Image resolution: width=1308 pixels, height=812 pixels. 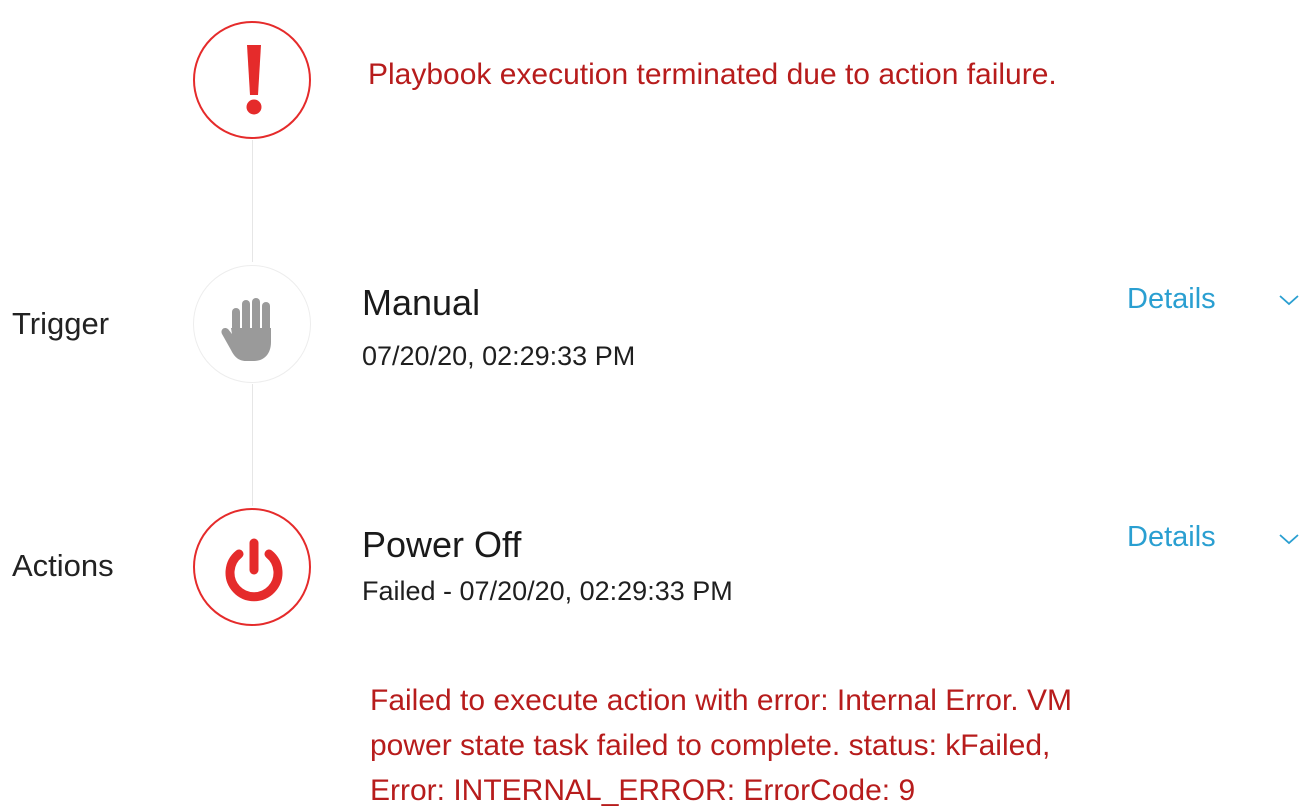 I want to click on action-error-node, so click(x=252, y=567).